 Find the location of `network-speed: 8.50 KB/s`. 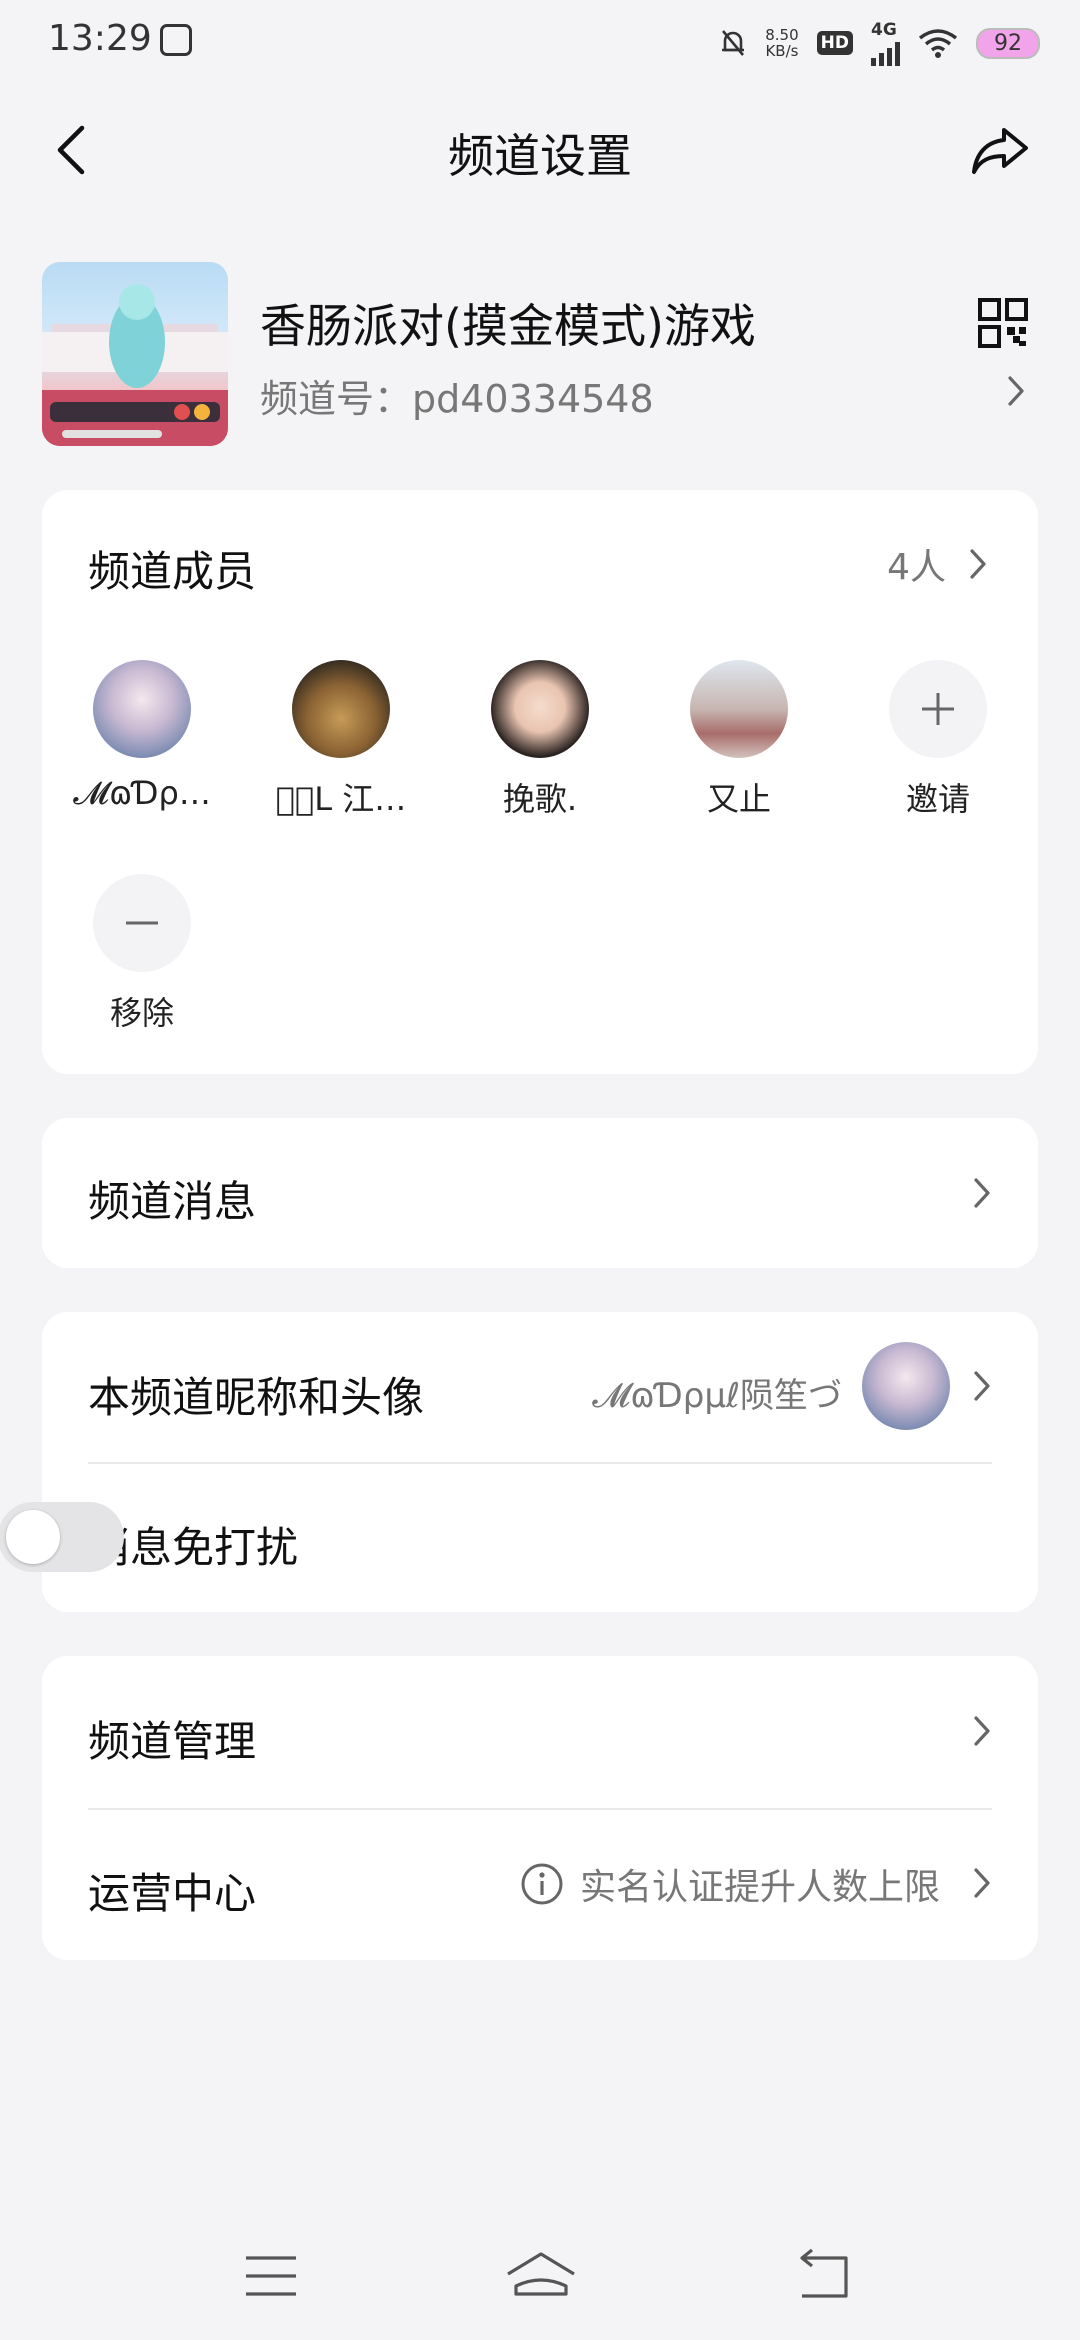

network-speed: 8.50 KB/s is located at coordinates (782, 43).